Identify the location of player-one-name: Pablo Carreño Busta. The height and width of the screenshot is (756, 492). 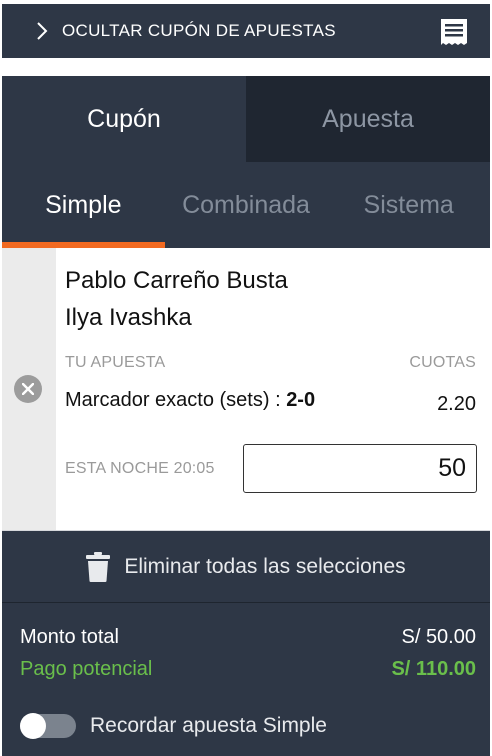
(176, 280).